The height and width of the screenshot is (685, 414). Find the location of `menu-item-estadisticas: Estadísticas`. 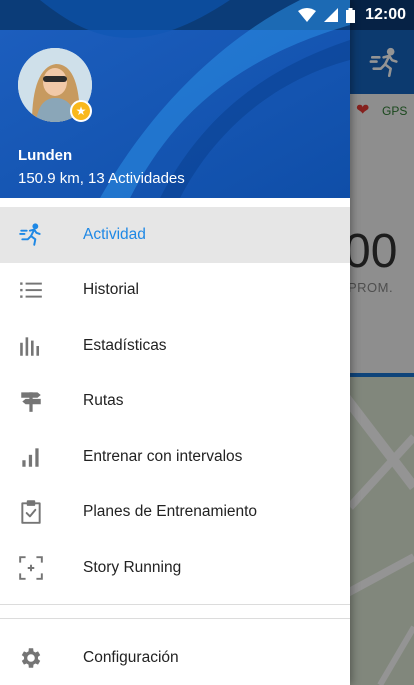

menu-item-estadisticas: Estadísticas is located at coordinates (175, 346).